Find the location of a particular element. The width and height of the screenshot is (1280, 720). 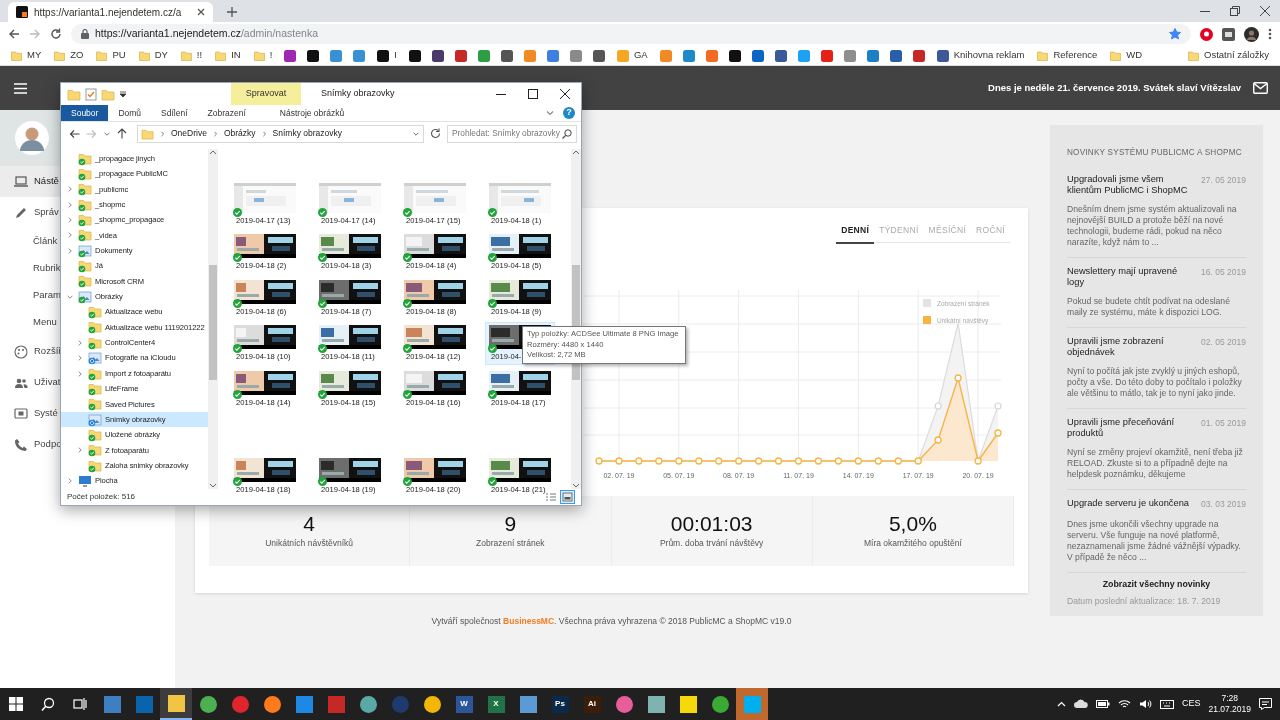

start-icon is located at coordinates (16, 704).